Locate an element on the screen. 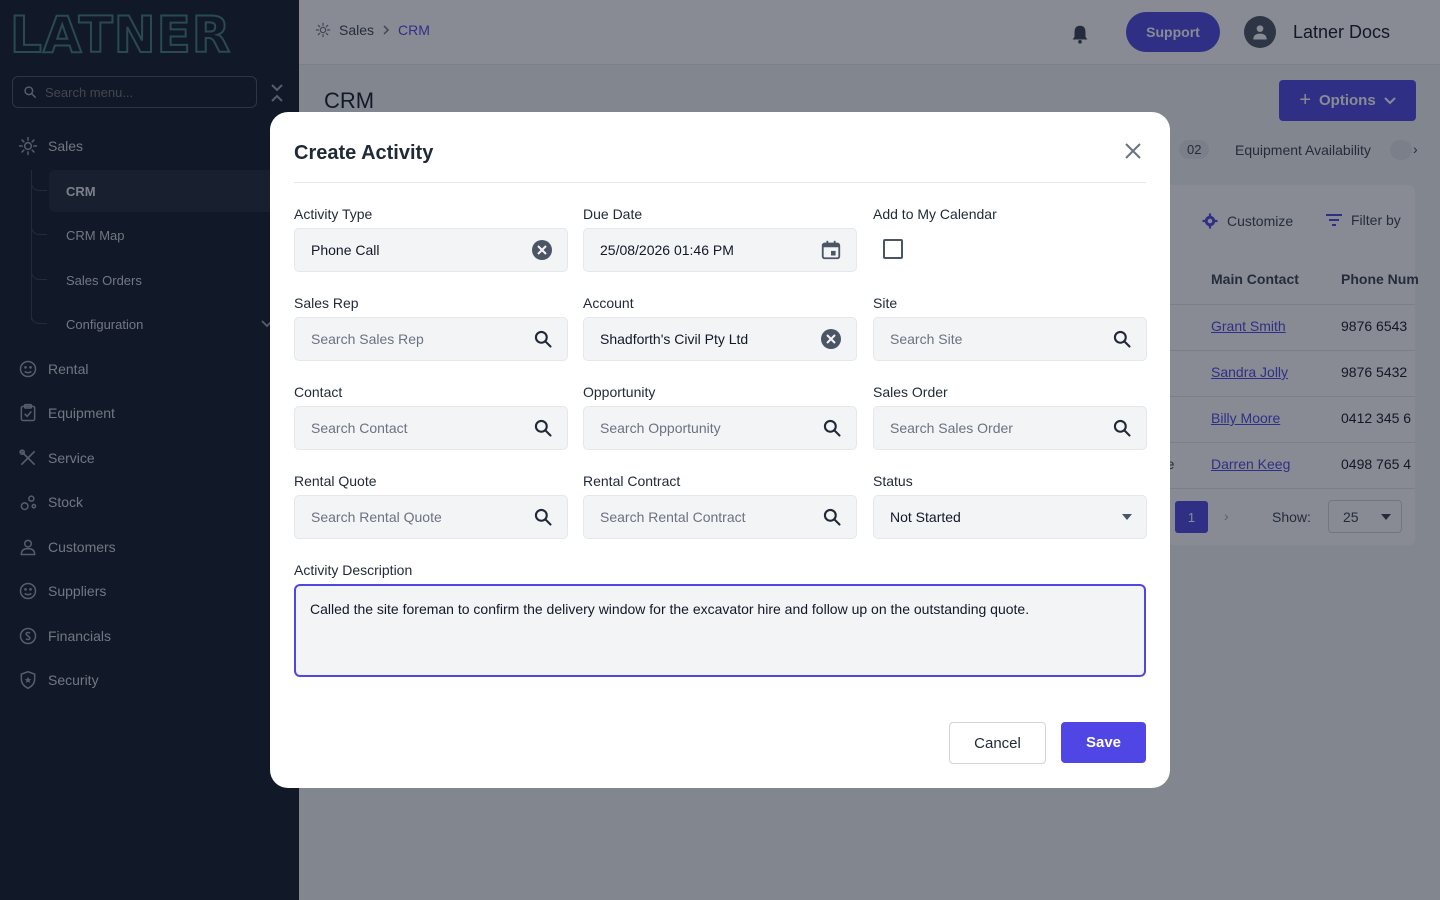  sales-rep-field is located at coordinates (431, 339).